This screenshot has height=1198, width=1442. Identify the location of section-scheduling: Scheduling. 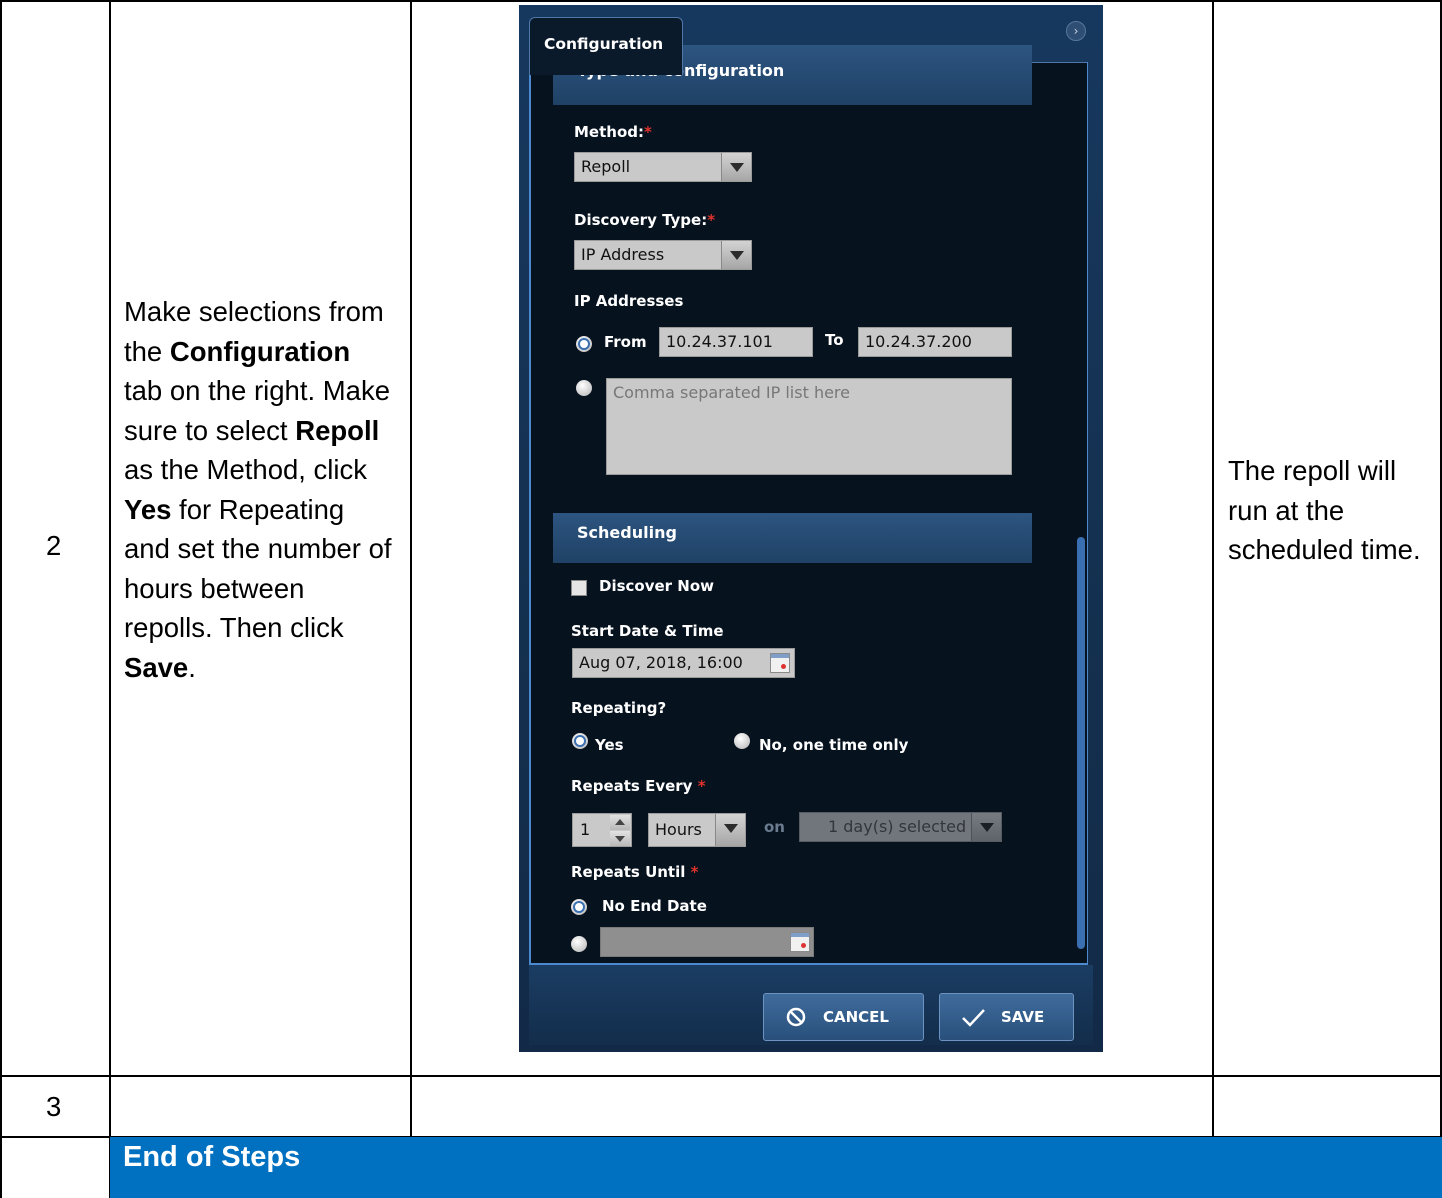
(792, 538).